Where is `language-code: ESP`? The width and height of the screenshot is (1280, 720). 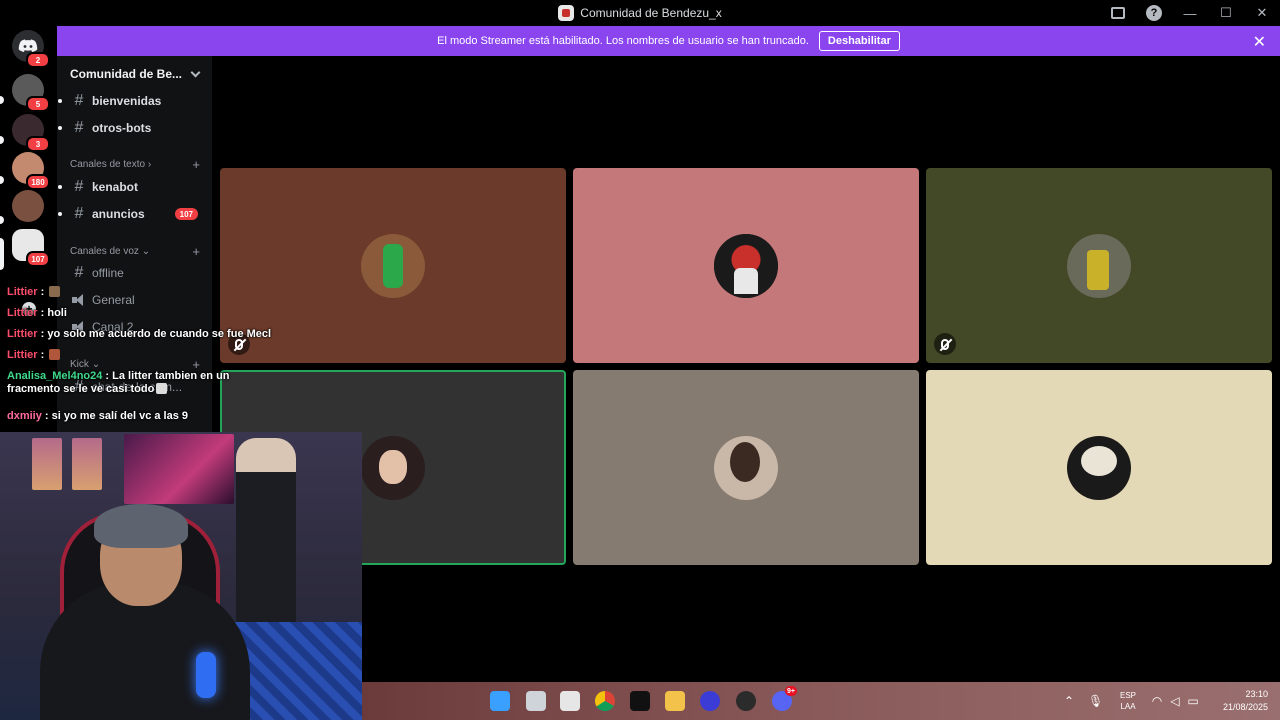 language-code: ESP is located at coordinates (1127, 695).